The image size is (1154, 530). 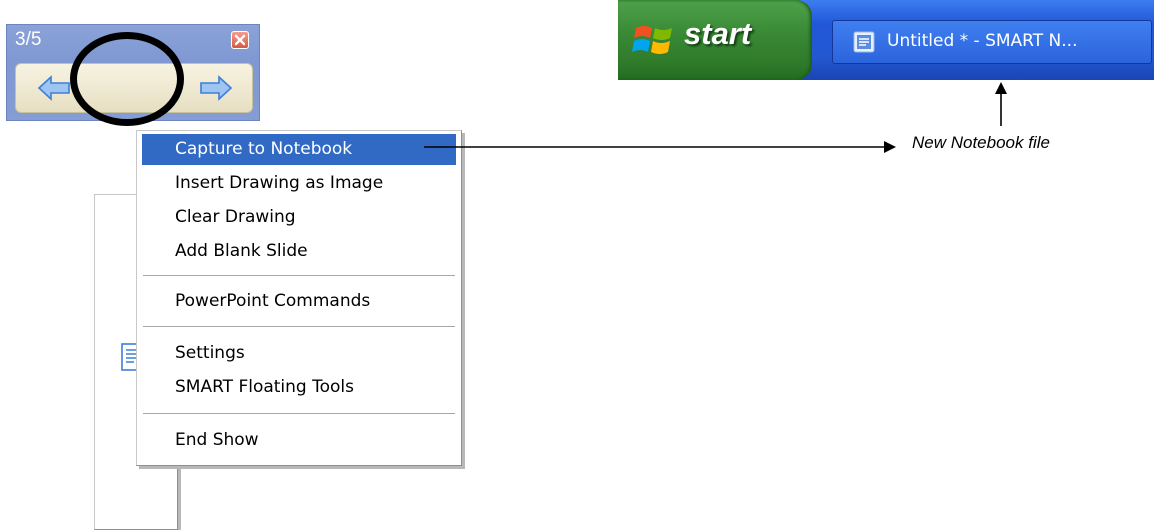 I want to click on new-notebook-file-label: New Notebook file, so click(x=981, y=142).